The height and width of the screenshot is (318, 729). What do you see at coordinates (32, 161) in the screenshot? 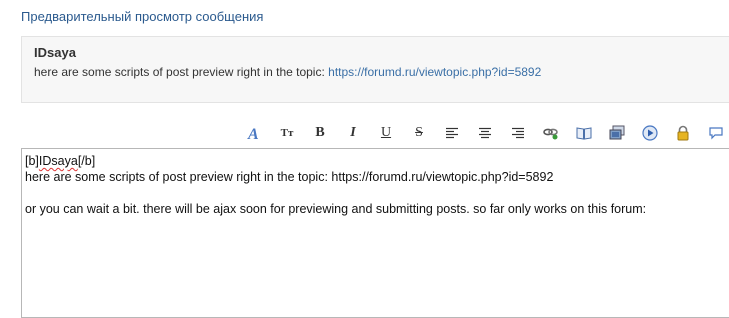
I see `bbcode-open-tag: [b]` at bounding box center [32, 161].